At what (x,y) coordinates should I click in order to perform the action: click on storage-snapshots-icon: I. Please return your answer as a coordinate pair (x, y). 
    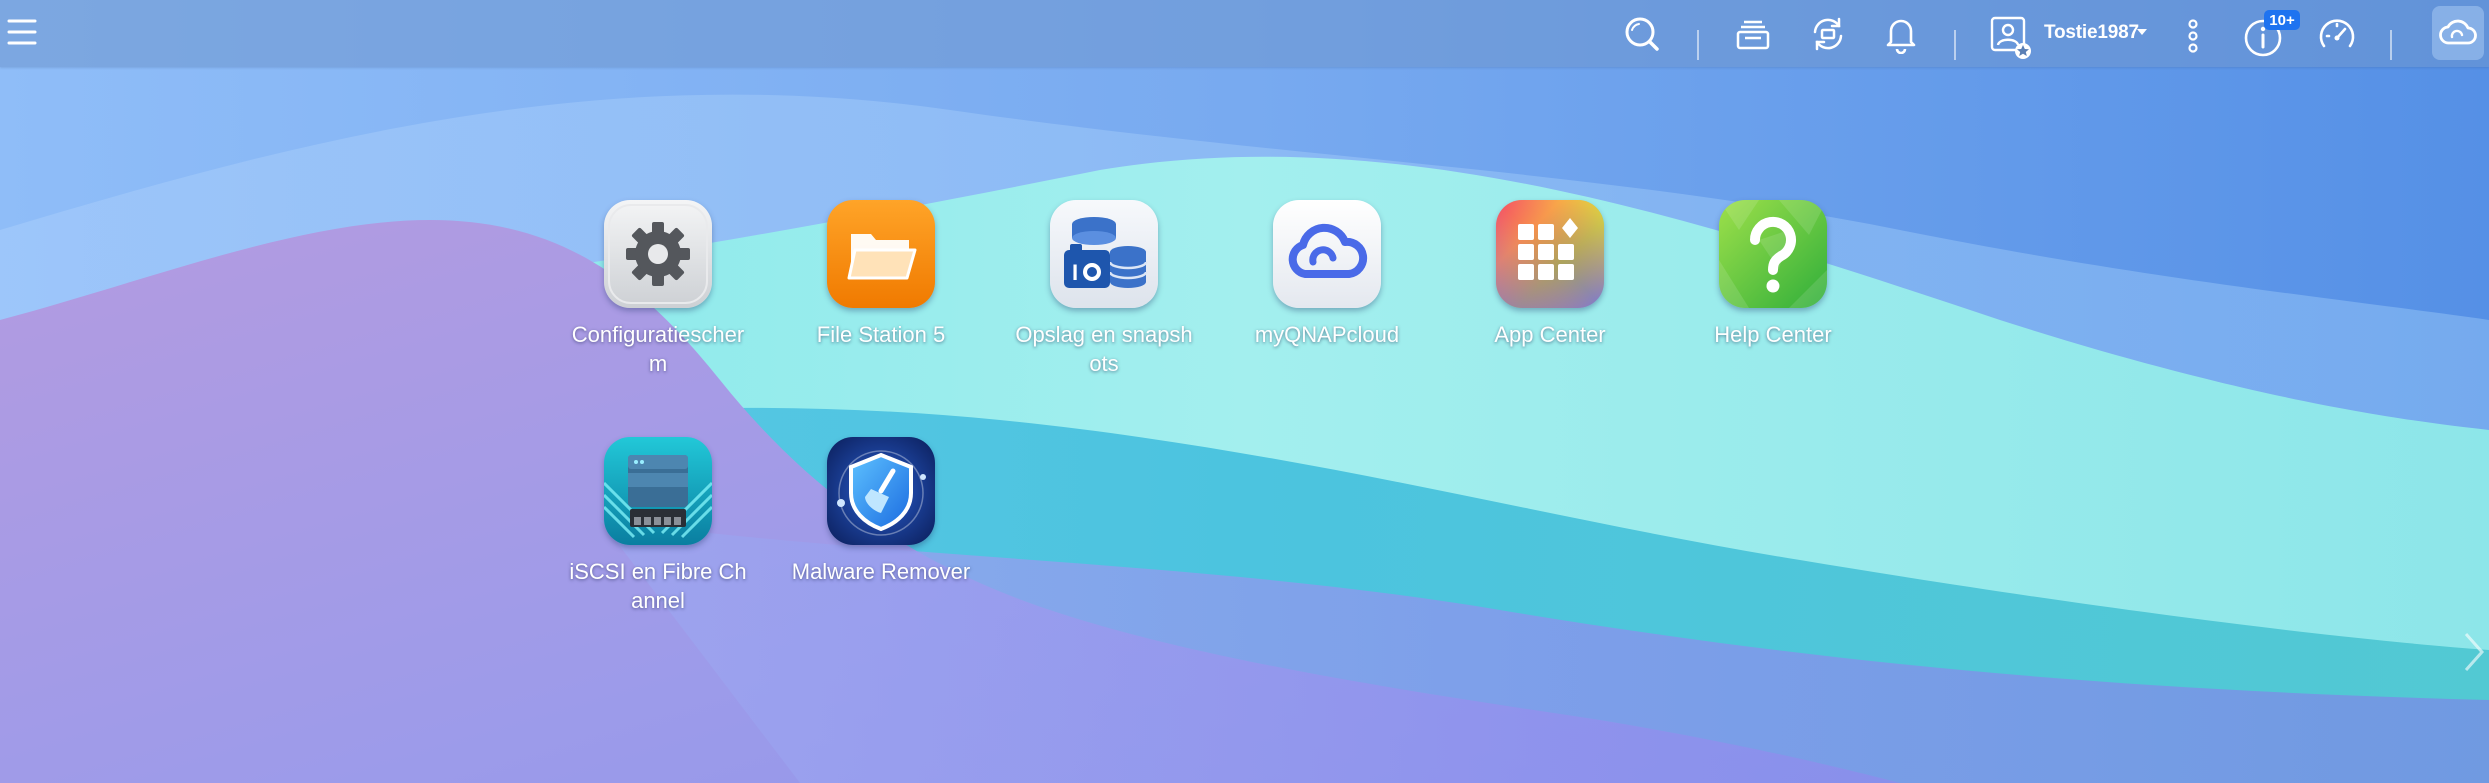
    Looking at the image, I should click on (1104, 254).